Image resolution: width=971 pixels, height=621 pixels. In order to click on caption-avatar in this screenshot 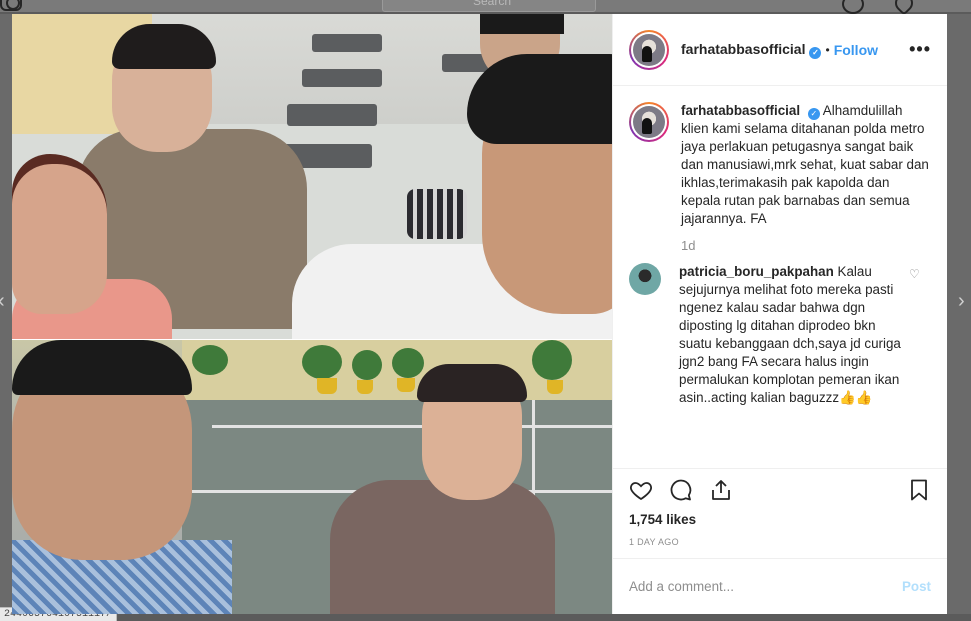, I will do `click(649, 122)`.